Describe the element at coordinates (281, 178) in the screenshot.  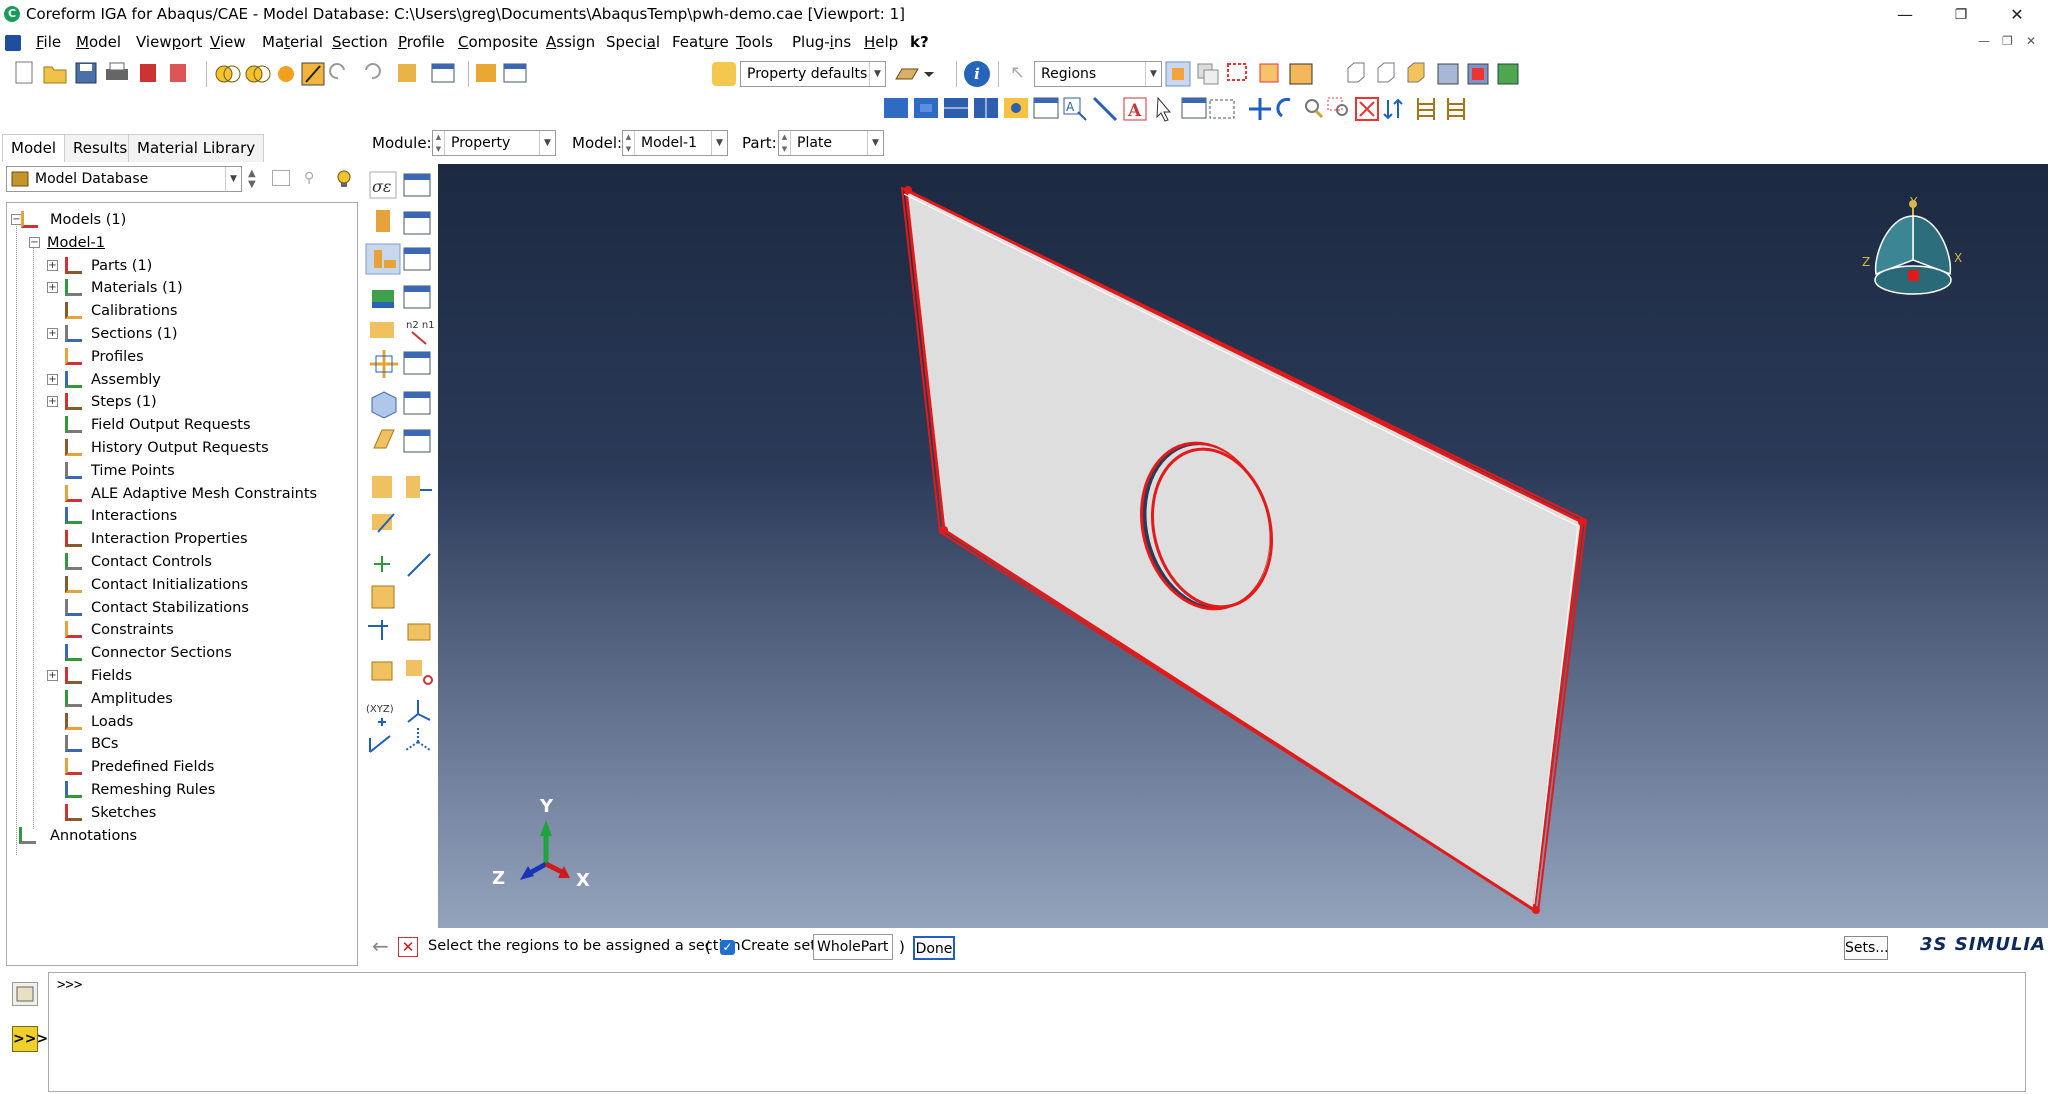
I see `tree-up-icon` at that location.